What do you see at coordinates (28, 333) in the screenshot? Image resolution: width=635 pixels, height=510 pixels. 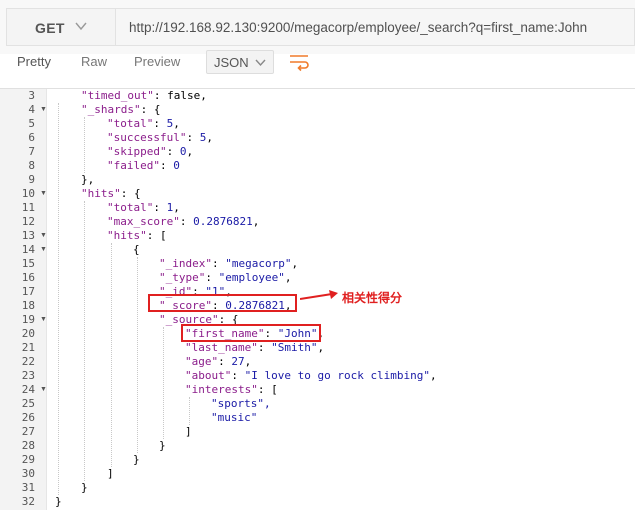 I see `line-number: 20` at bounding box center [28, 333].